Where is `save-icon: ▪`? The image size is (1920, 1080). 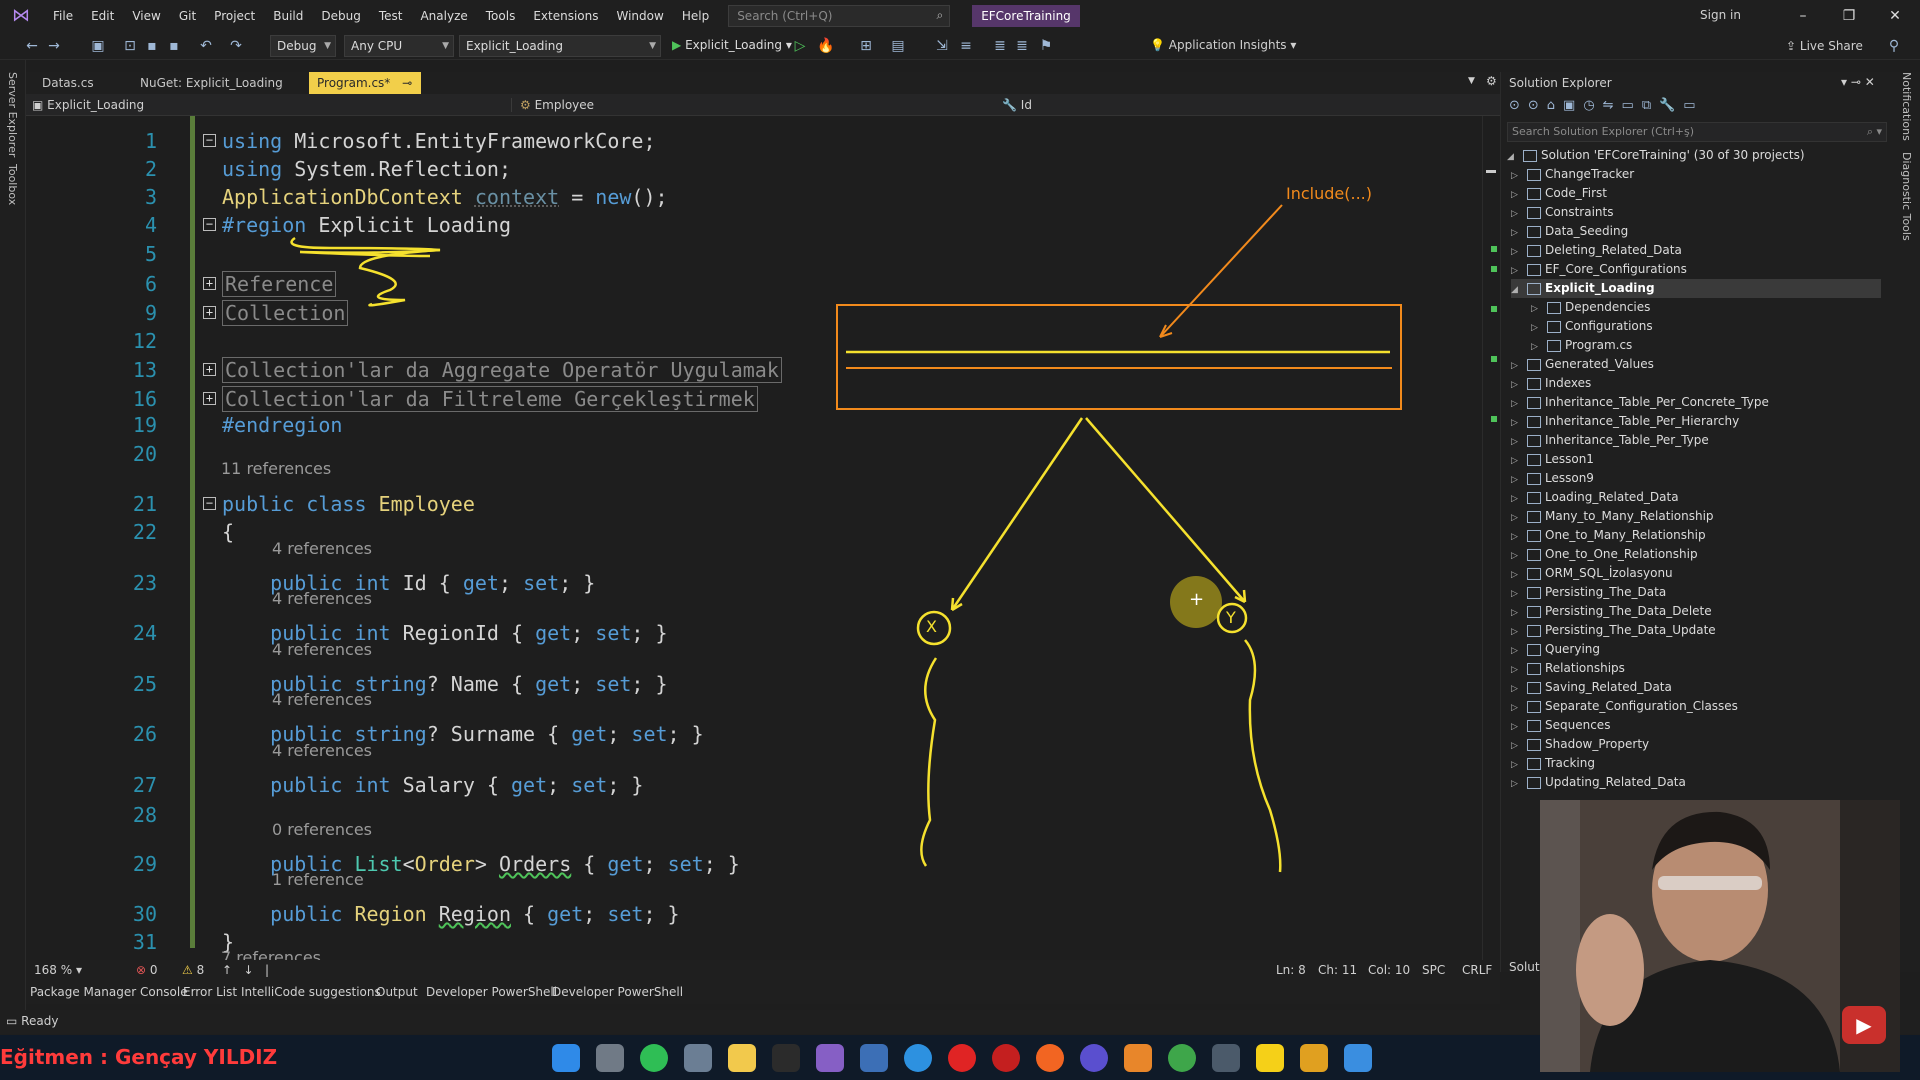
save-icon: ▪ is located at coordinates (152, 46).